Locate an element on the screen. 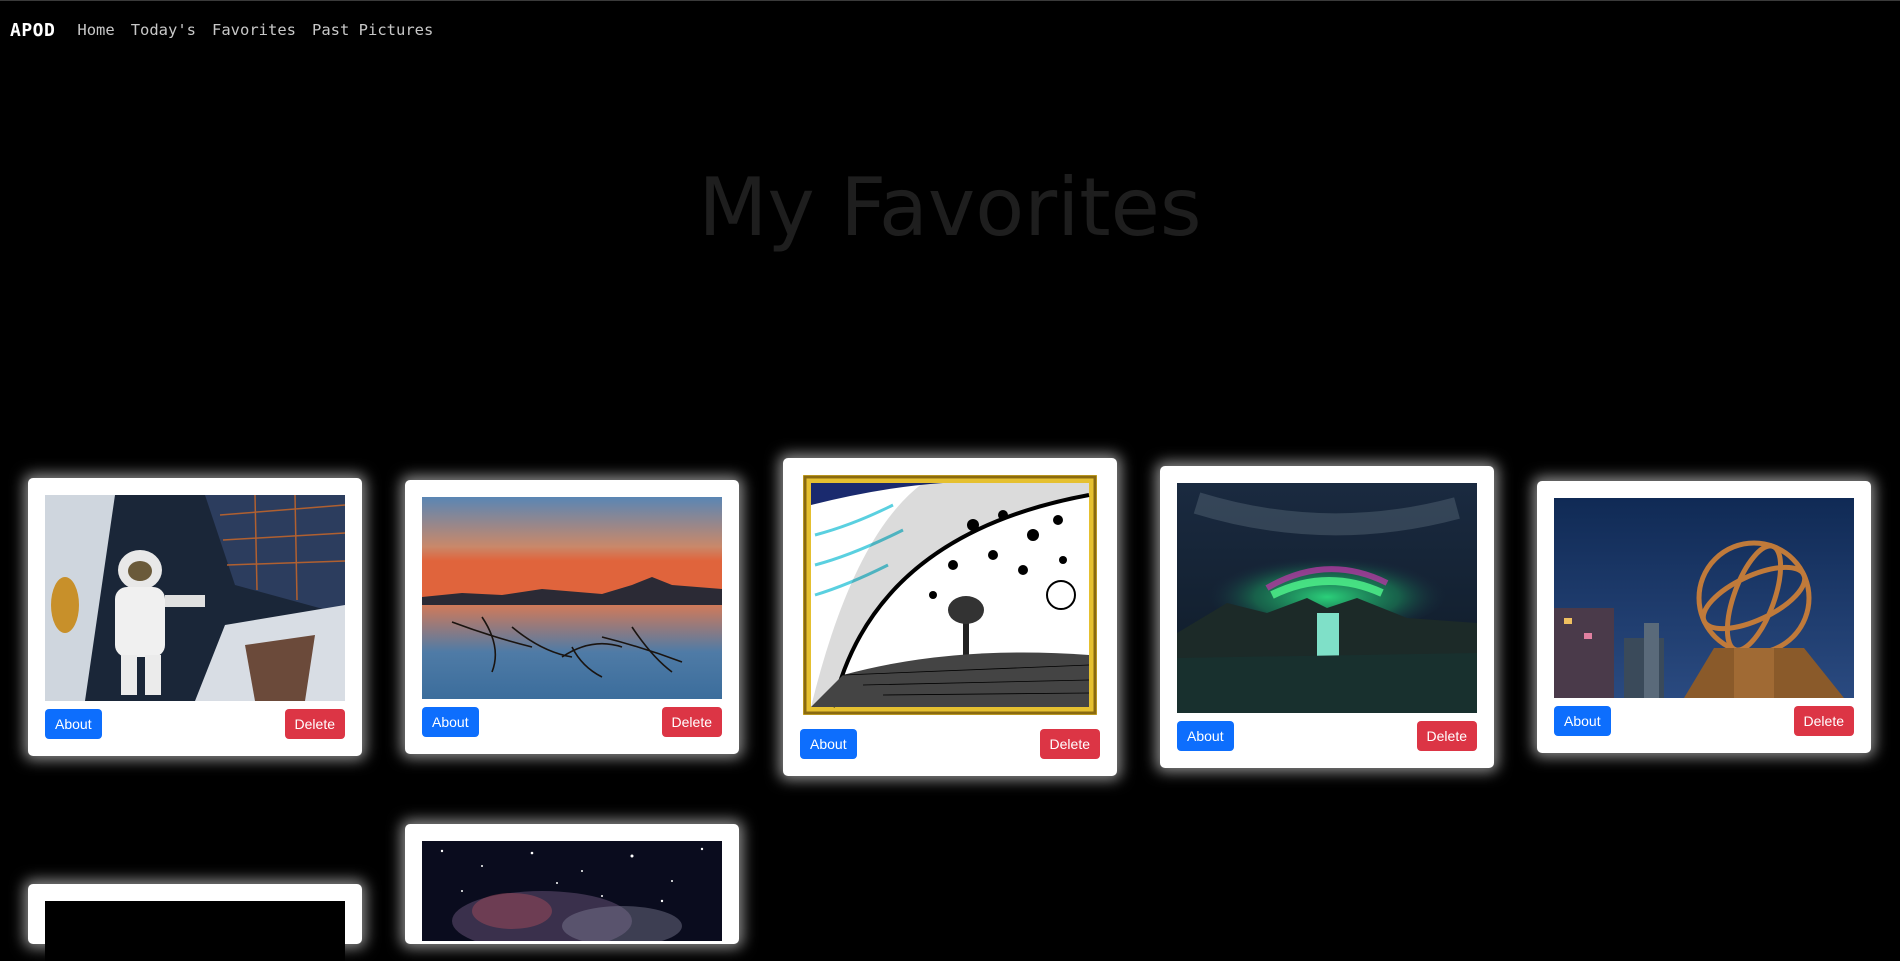  nav-link-todays: Today's is located at coordinates (163, 30).